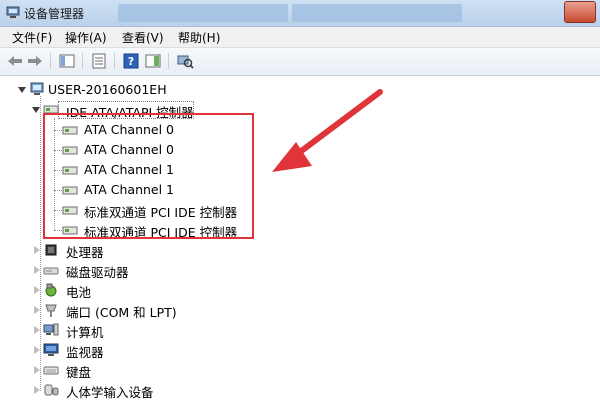 The height and width of the screenshot is (401, 600). I want to click on tree-item-processors: 处理器, so click(128, 250).